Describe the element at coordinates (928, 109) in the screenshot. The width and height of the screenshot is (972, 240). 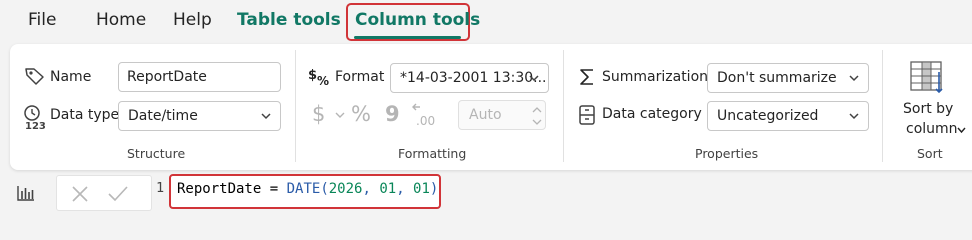
I see `sort-button-line1: Sort by` at that location.